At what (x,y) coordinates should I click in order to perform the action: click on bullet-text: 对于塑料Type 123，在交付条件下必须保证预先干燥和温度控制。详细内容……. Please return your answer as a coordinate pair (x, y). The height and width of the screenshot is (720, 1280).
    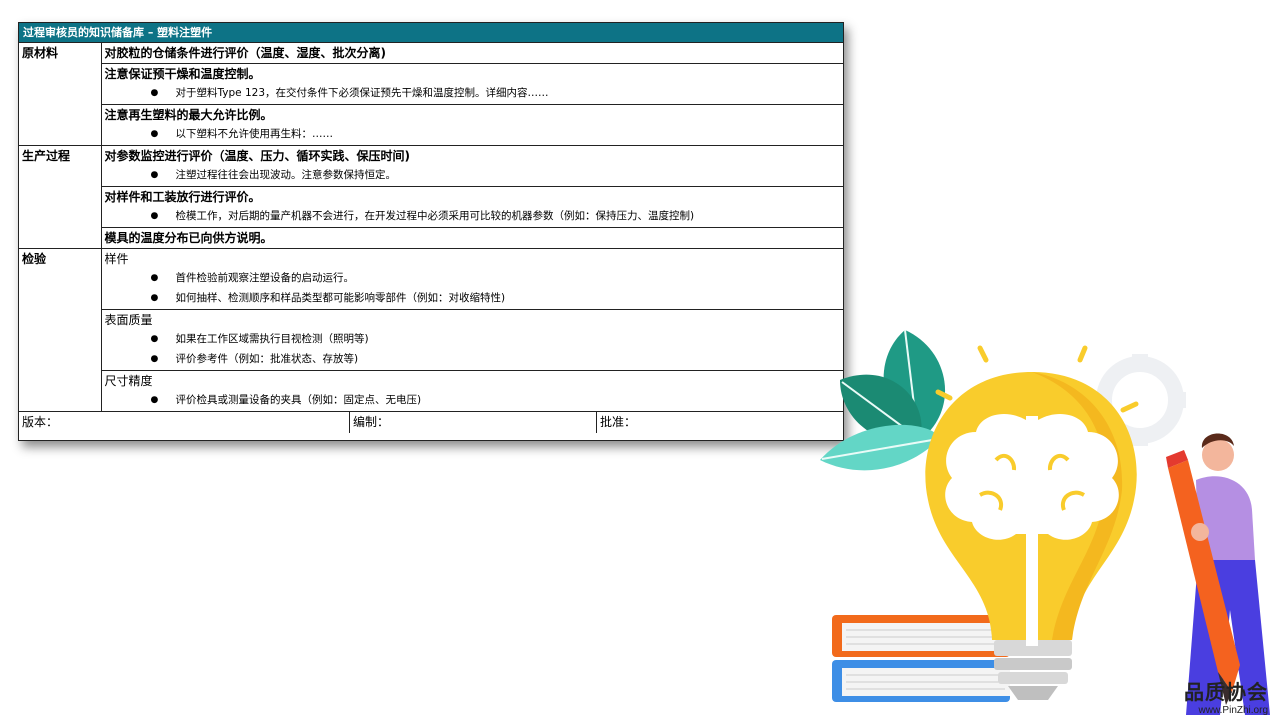
    Looking at the image, I should click on (362, 93).